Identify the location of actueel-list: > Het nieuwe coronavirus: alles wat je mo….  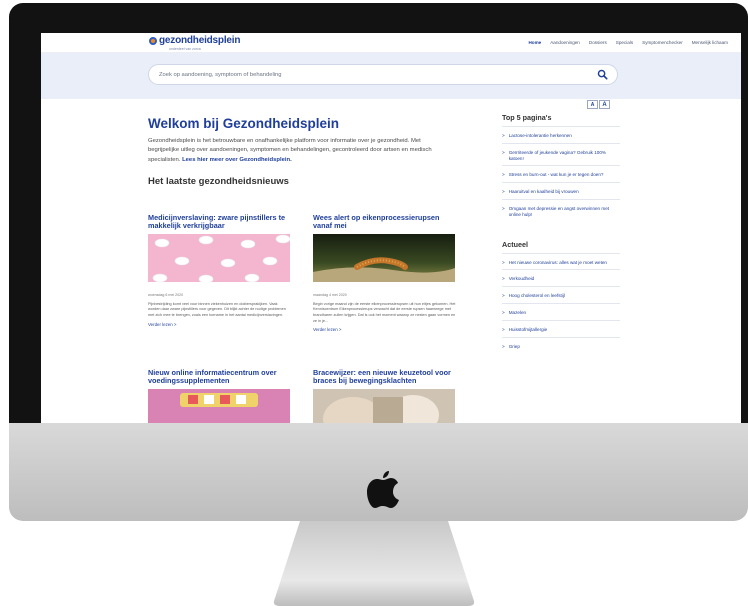
(561, 303).